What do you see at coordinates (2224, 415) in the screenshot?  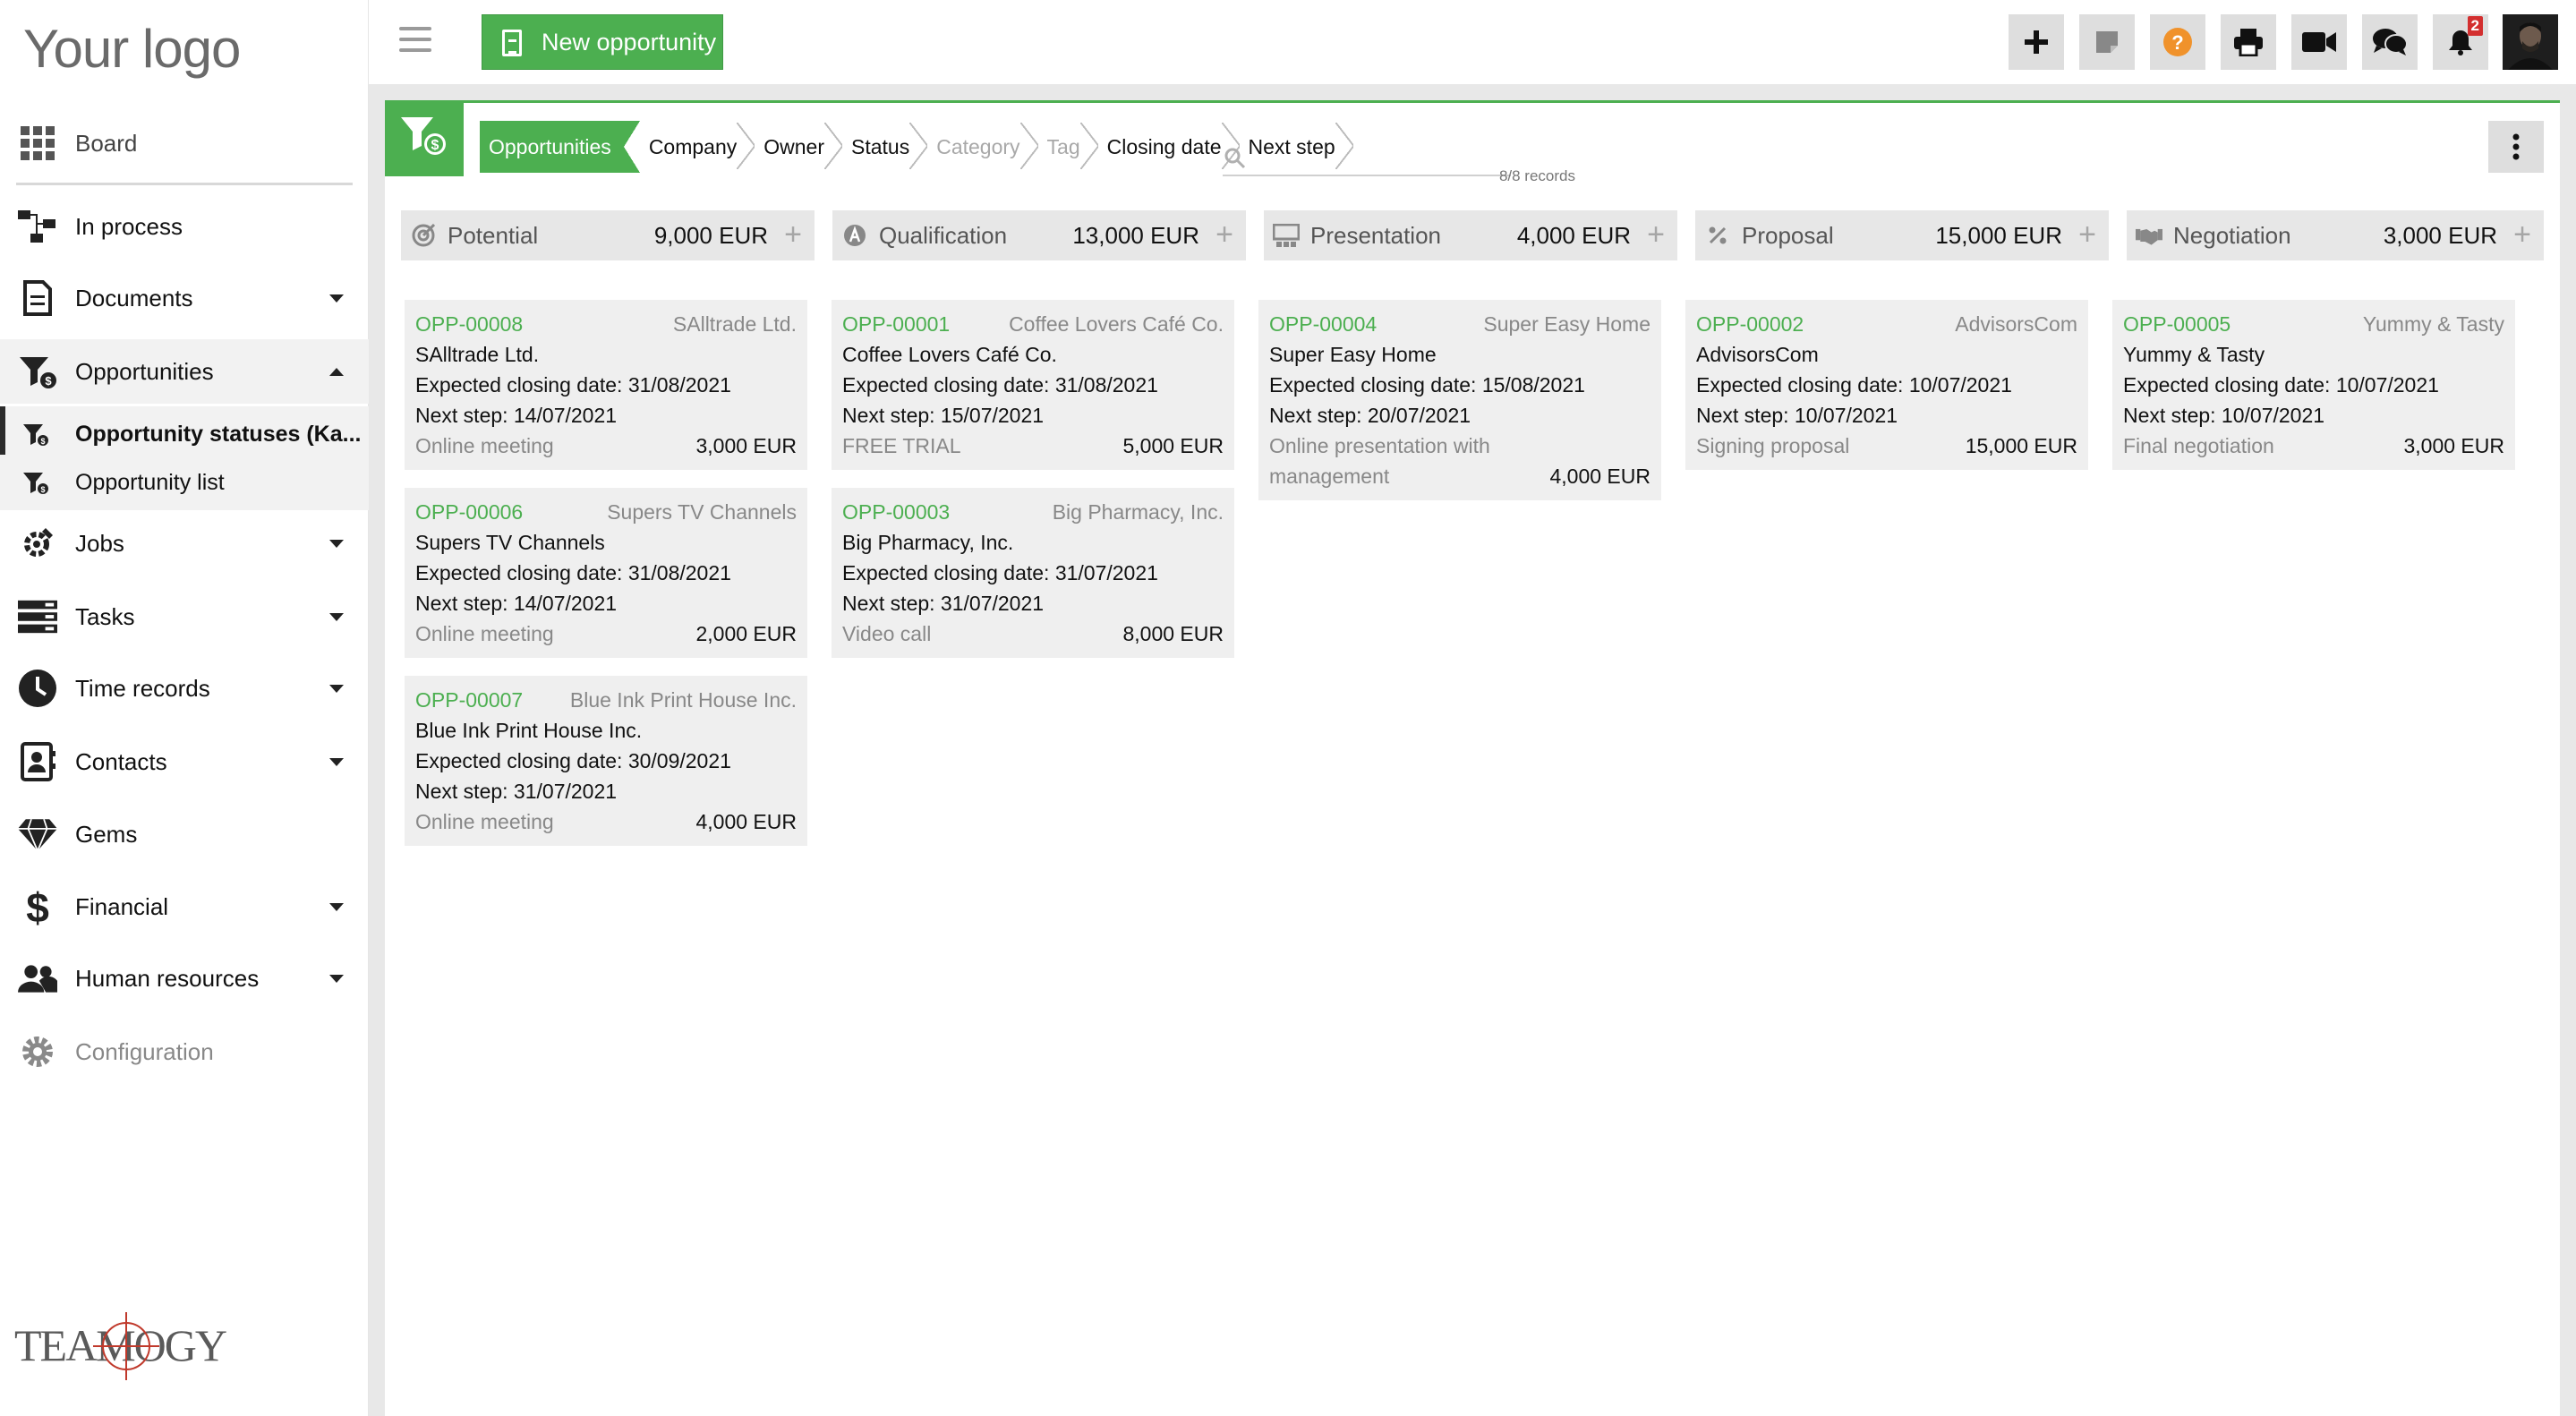 I see `next-step-date: Next step: 10/07/2021` at bounding box center [2224, 415].